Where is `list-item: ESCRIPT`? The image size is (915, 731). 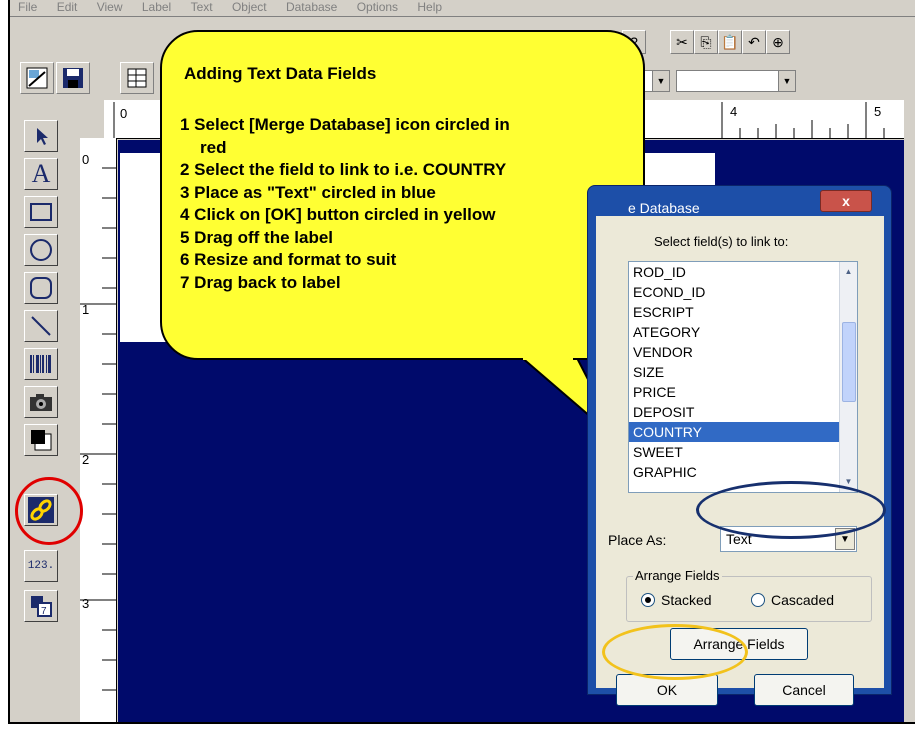 list-item: ESCRIPT is located at coordinates (743, 312).